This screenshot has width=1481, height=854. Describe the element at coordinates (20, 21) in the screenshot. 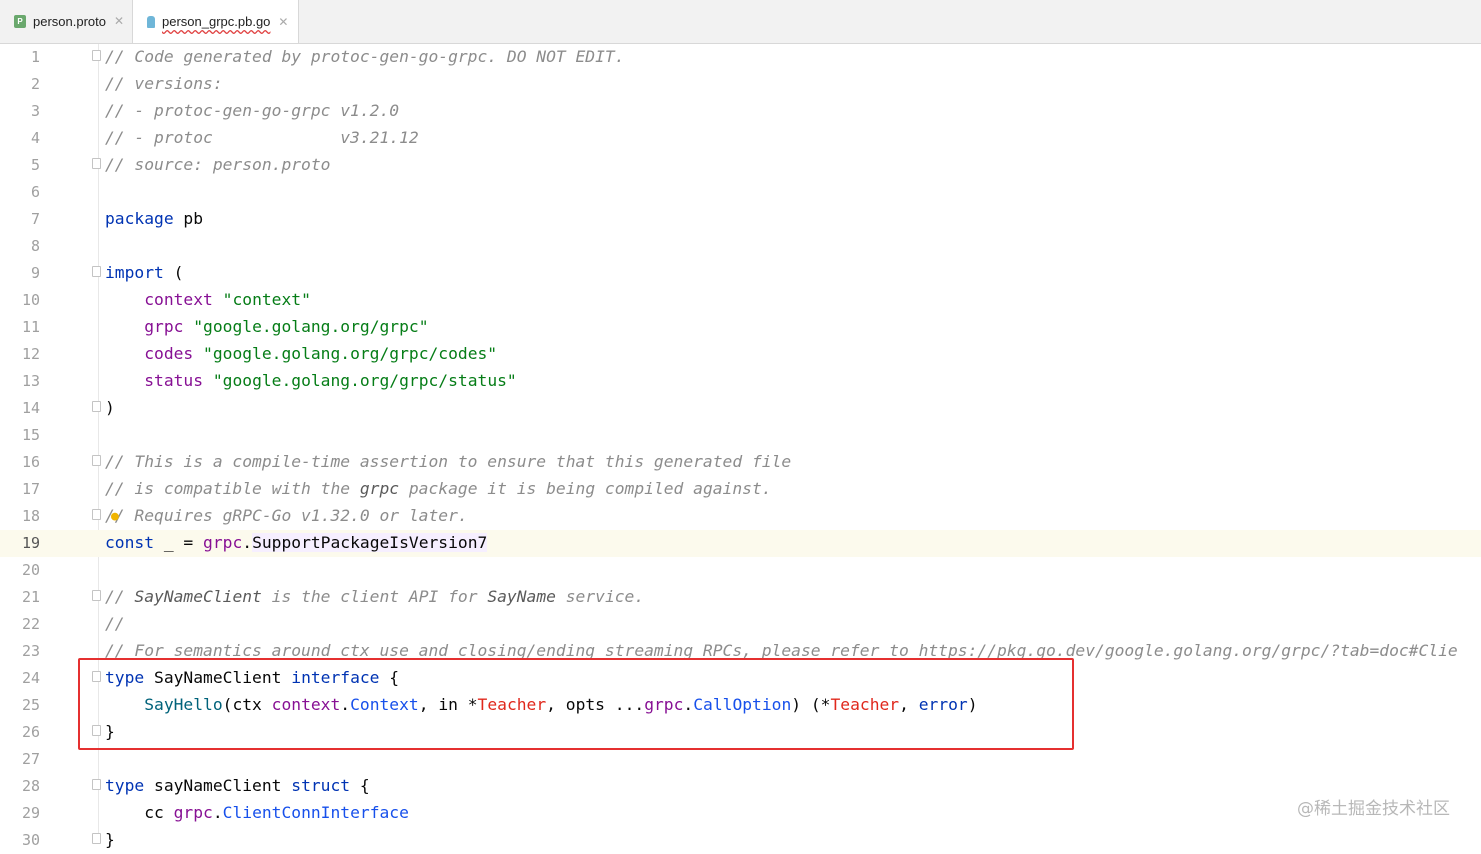

I see `proto-file-icon: P` at that location.